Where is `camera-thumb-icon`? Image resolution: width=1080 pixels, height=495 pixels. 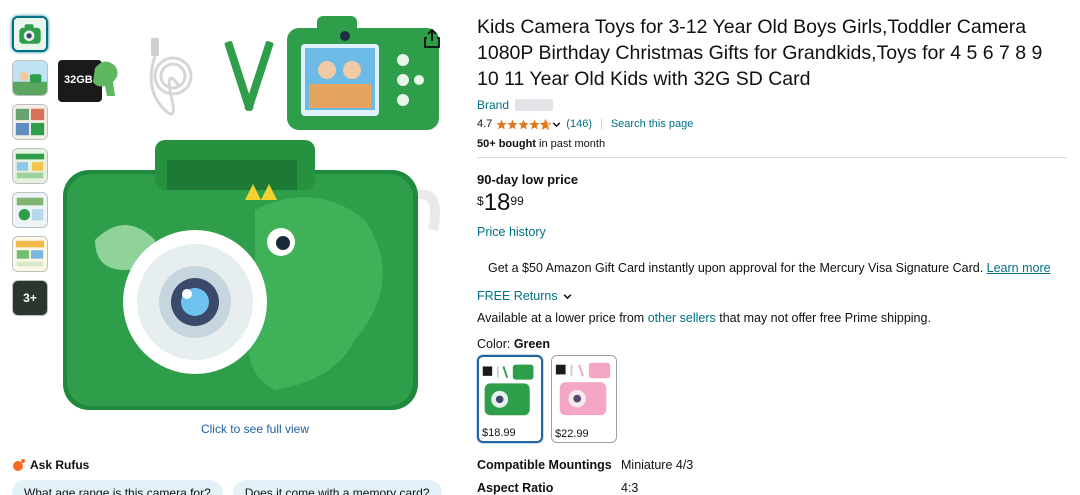
camera-thumb-icon is located at coordinates (30, 34).